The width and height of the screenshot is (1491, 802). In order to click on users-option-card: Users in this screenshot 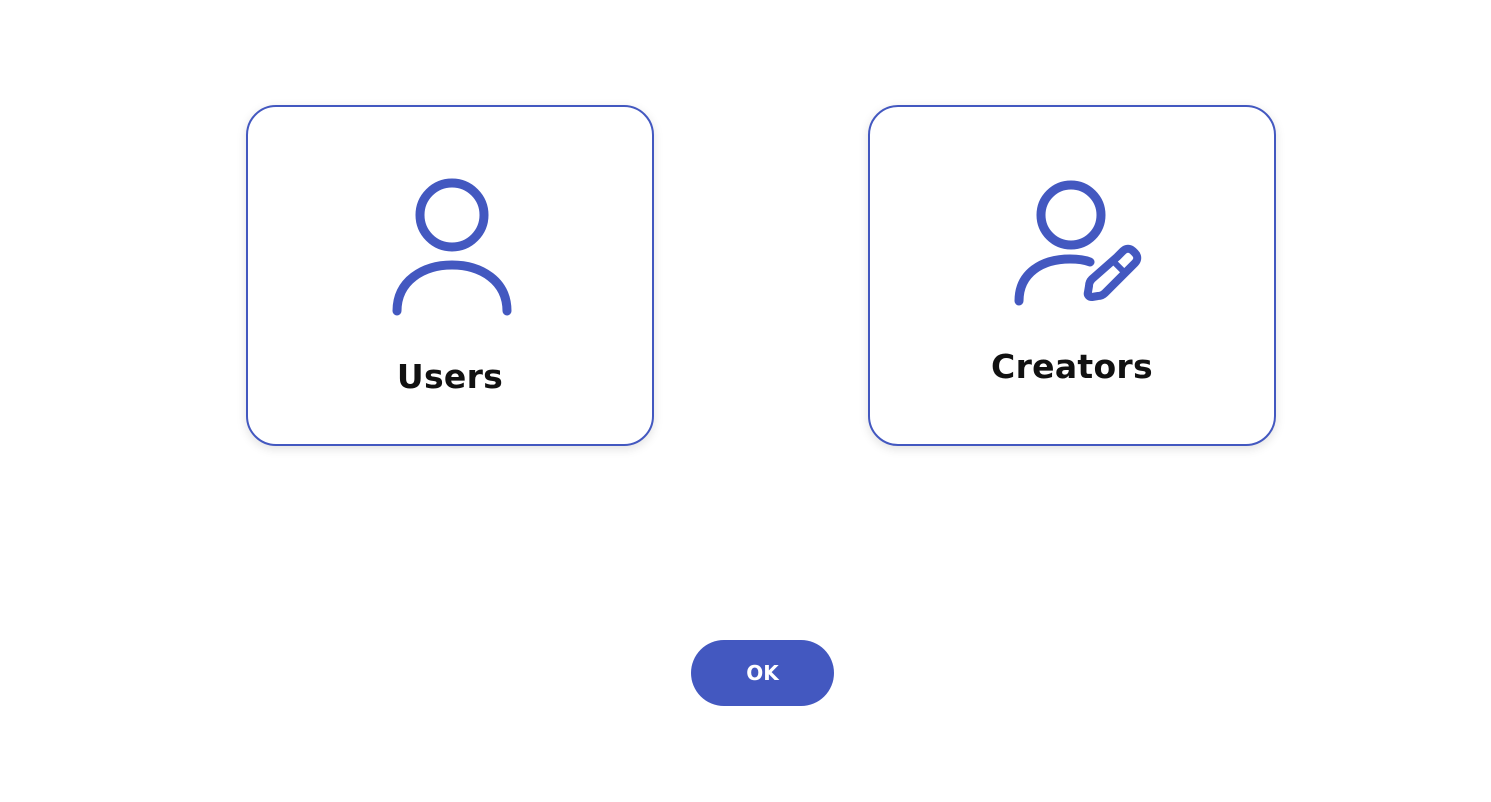, I will do `click(450, 275)`.